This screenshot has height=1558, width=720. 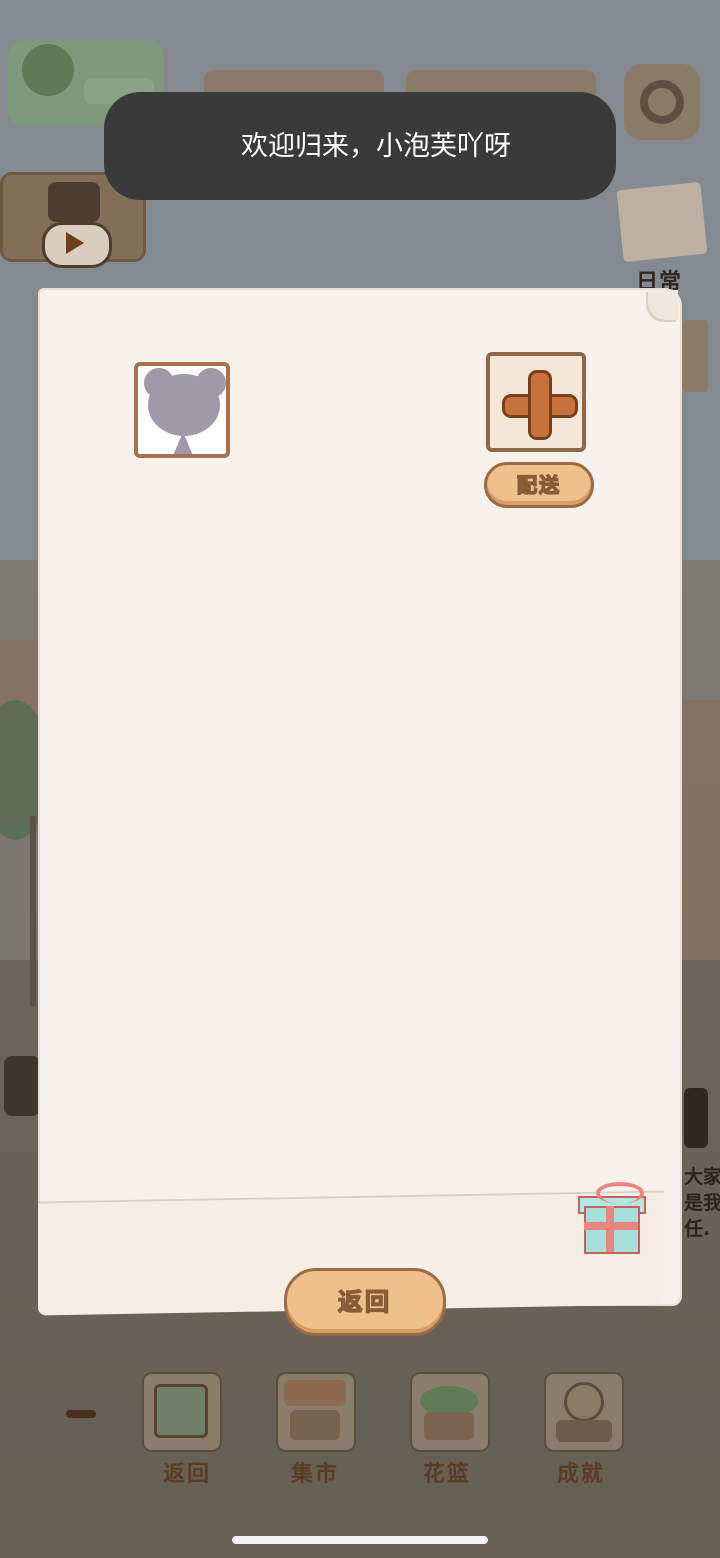 I want to click on daily-notes-icon, so click(x=662, y=222).